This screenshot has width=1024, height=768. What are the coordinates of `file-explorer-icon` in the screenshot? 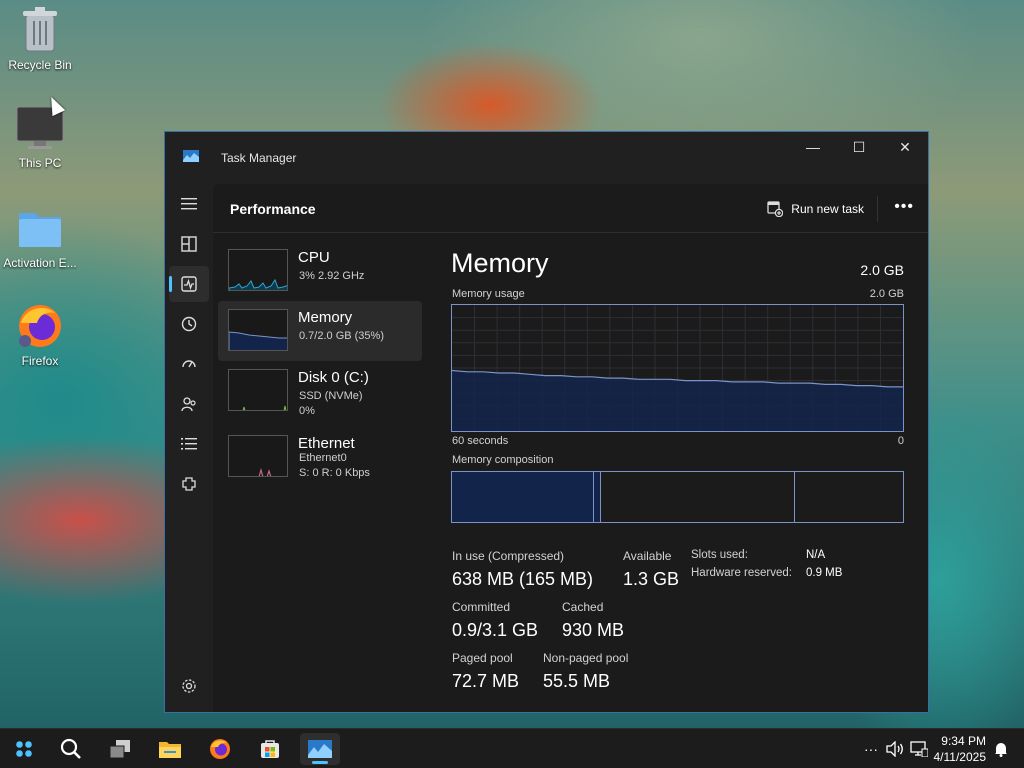 It's located at (170, 750).